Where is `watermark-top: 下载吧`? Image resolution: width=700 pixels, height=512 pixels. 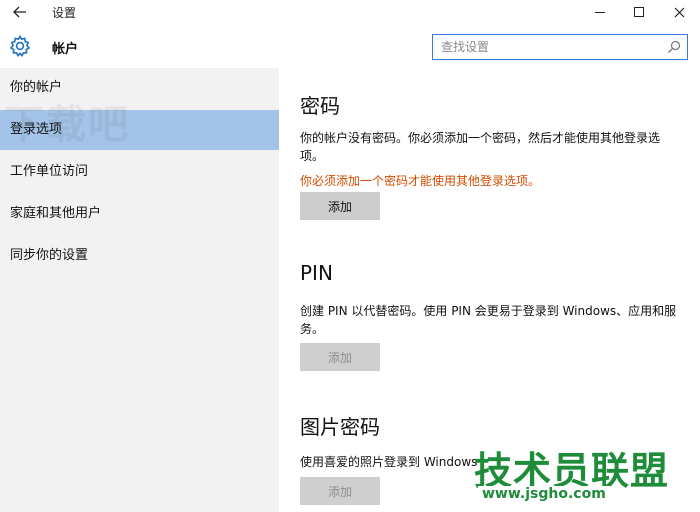
watermark-top: 下载吧 is located at coordinates (67, 125).